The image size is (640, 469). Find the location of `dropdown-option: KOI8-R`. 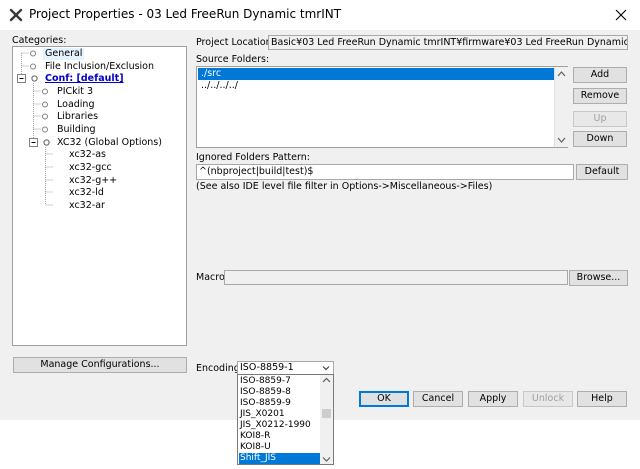

dropdown-option: KOI8-R is located at coordinates (279, 436).